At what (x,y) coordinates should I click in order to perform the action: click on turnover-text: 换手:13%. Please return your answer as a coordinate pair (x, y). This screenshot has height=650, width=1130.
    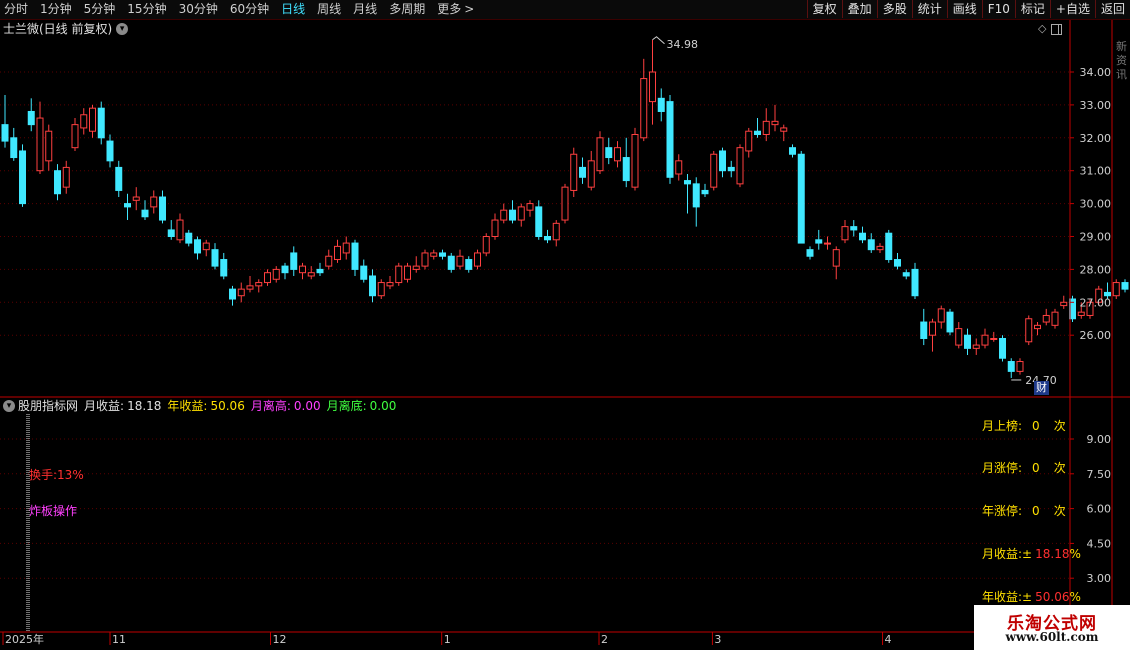
    Looking at the image, I should click on (56, 475).